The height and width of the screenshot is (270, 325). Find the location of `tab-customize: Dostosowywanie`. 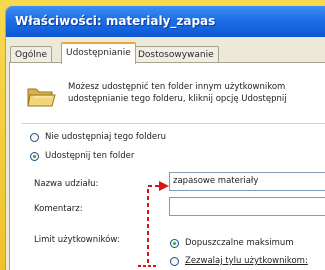

tab-customize: Dostosowywanie is located at coordinates (176, 54).